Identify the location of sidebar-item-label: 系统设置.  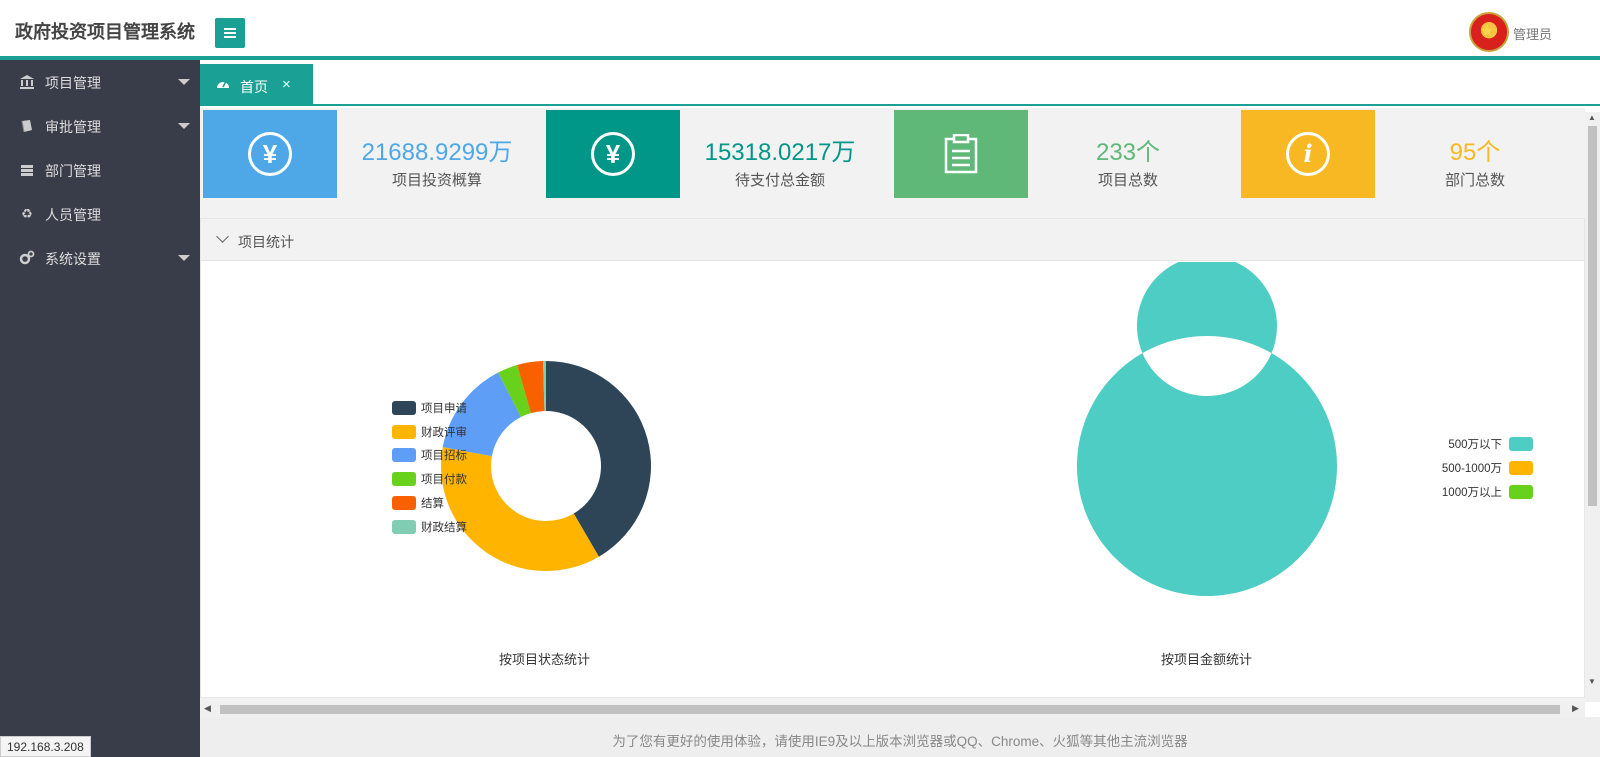
(73, 259).